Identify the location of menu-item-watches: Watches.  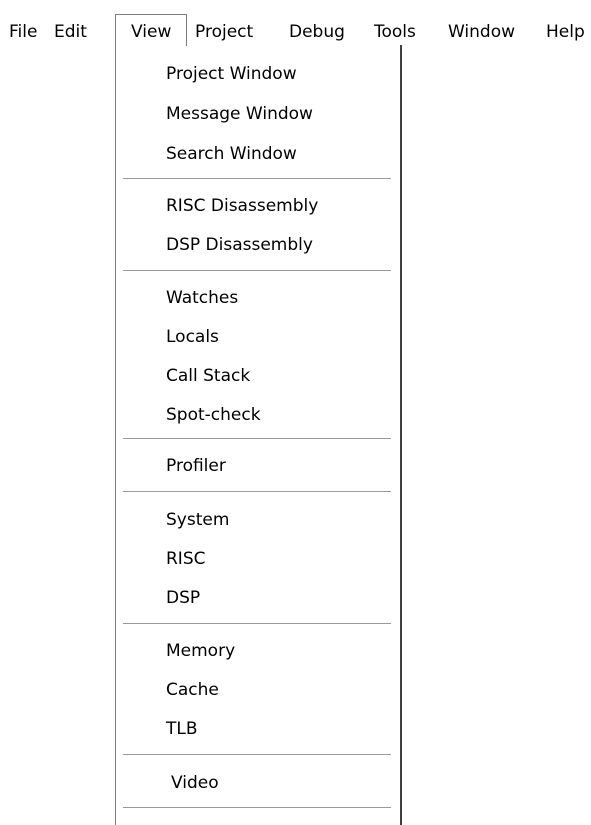
(258, 298).